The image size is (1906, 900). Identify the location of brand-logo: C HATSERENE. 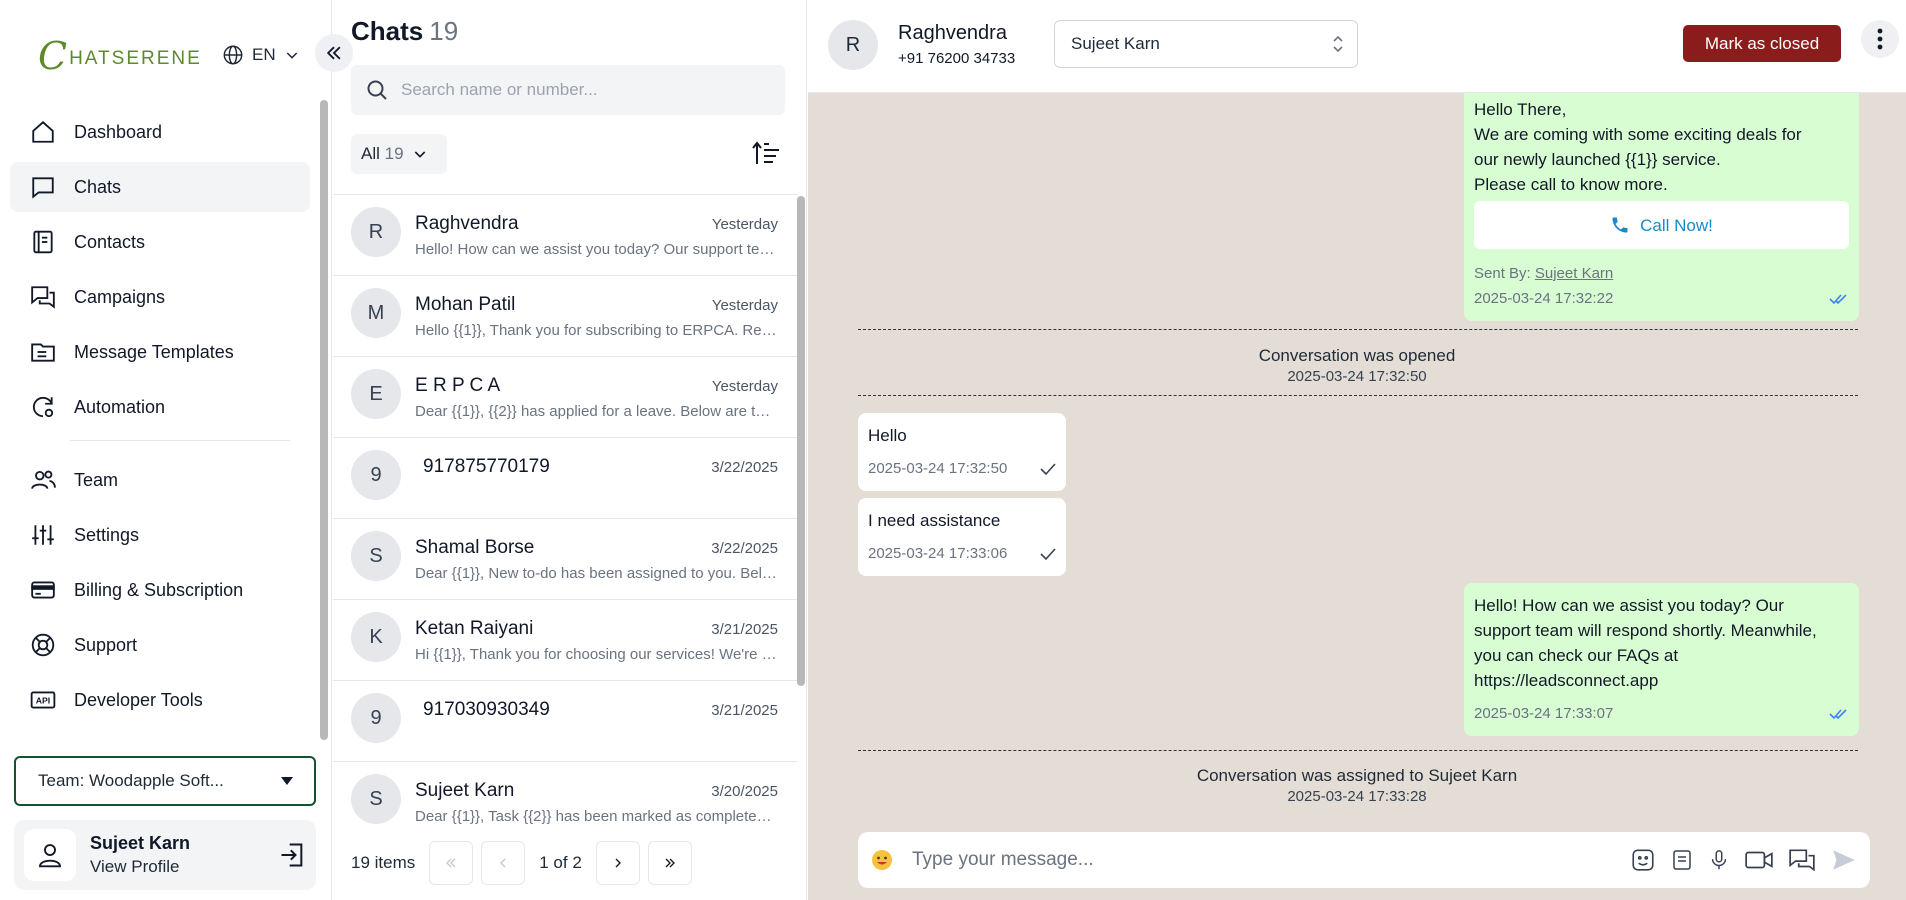
(120, 56).